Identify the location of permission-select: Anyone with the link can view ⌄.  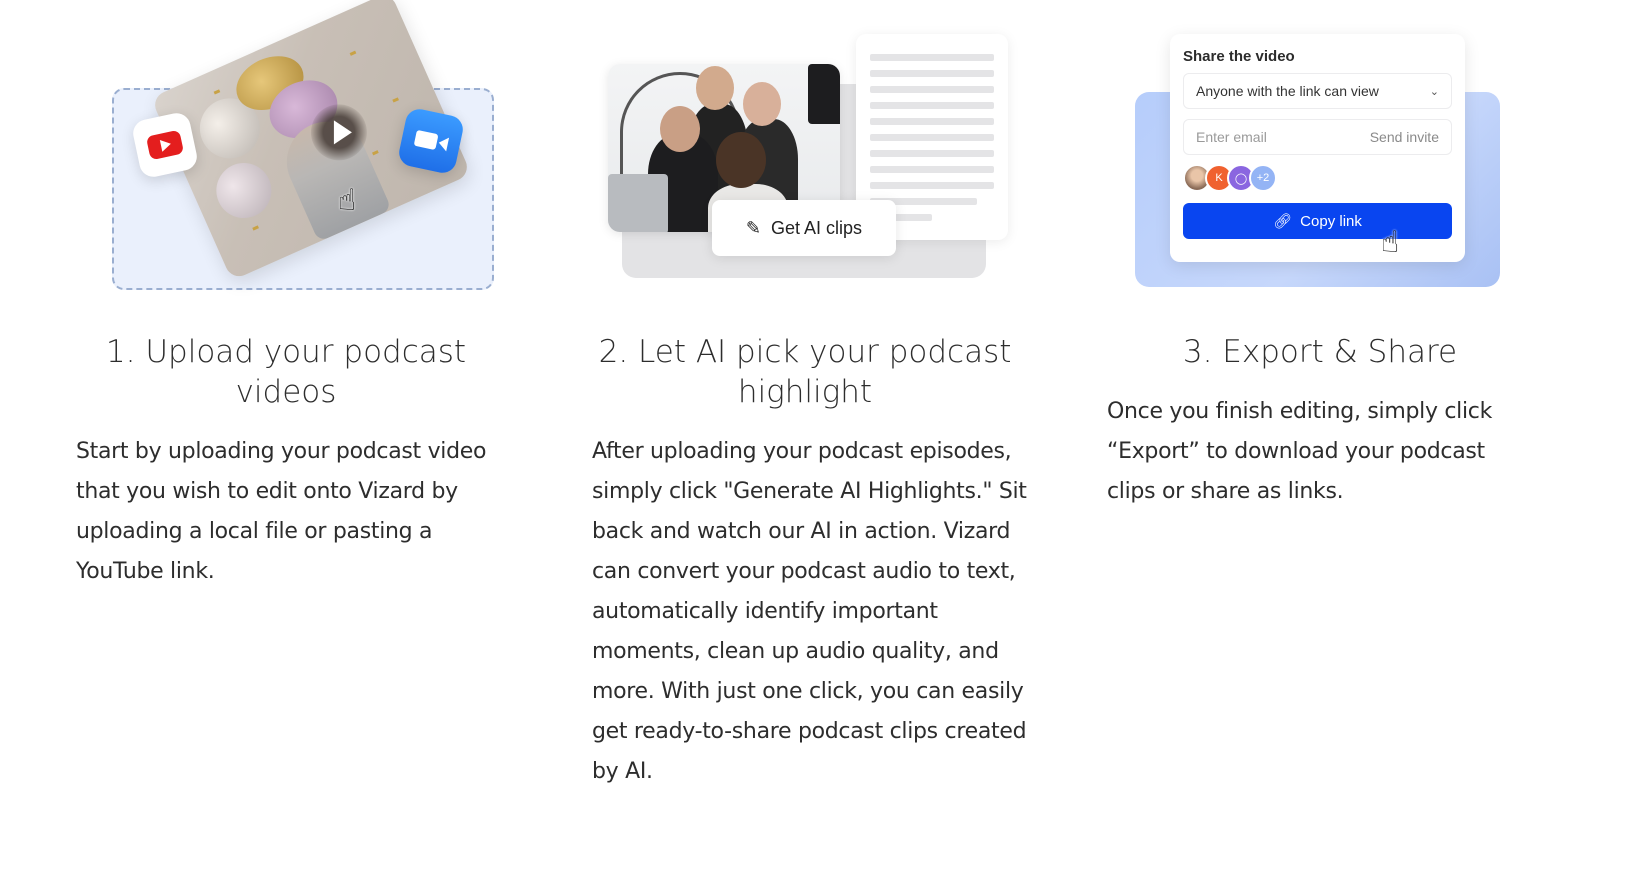
(1317, 91).